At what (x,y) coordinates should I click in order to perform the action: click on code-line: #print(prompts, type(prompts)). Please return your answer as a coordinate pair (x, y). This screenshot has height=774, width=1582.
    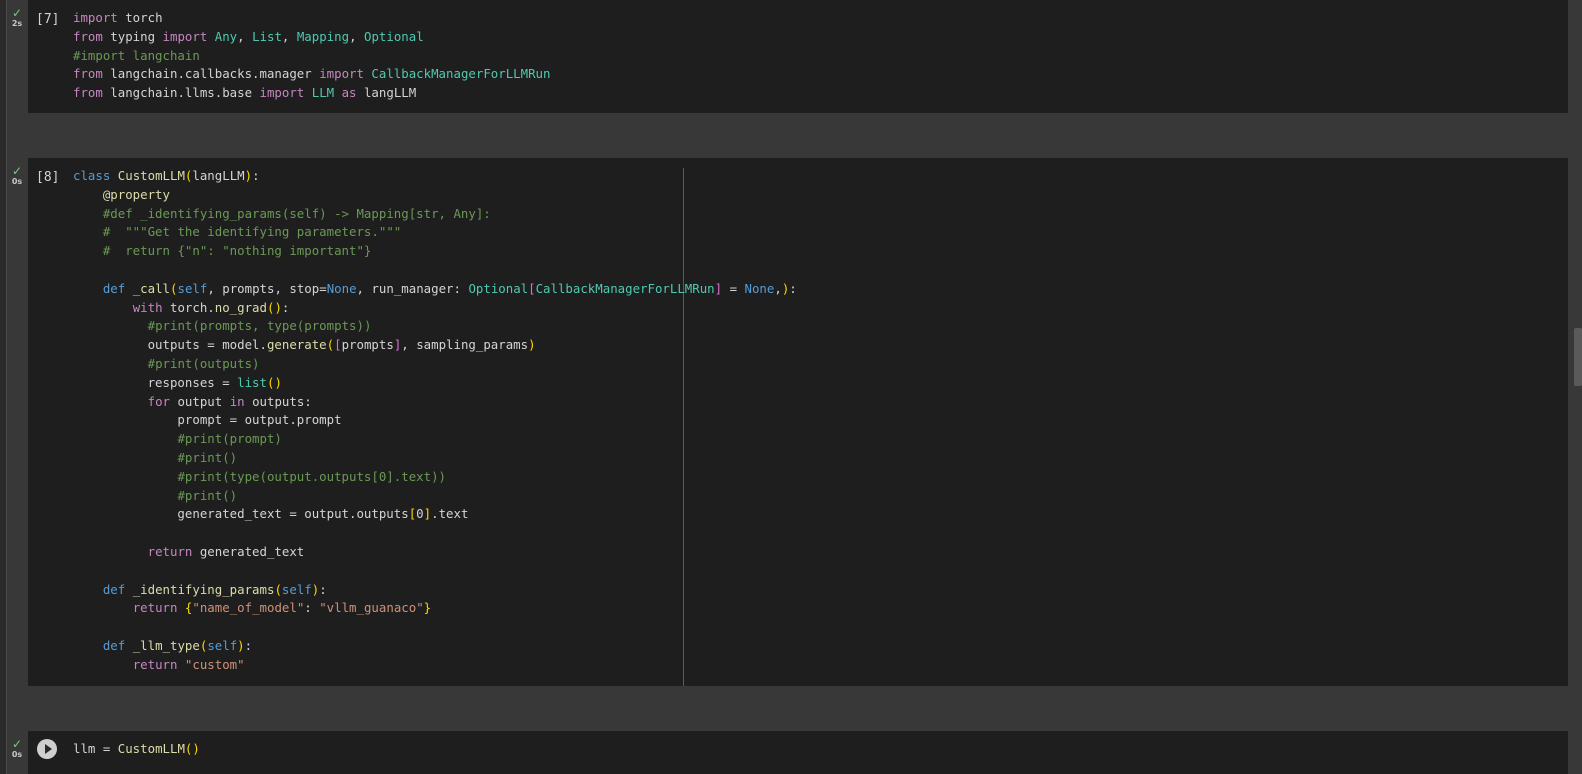
    Looking at the image, I should click on (259, 326).